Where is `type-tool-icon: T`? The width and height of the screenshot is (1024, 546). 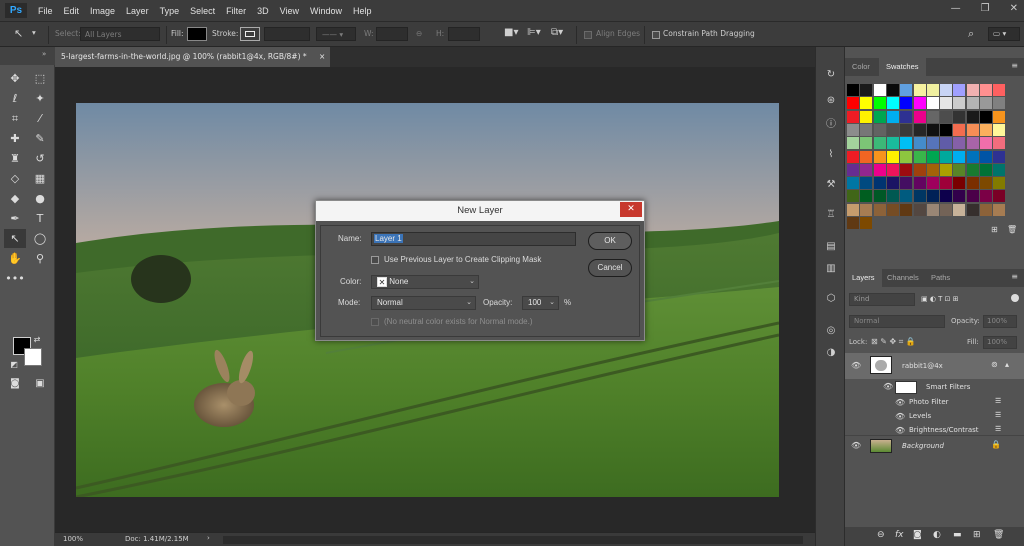 type-tool-icon: T is located at coordinates (40, 218).